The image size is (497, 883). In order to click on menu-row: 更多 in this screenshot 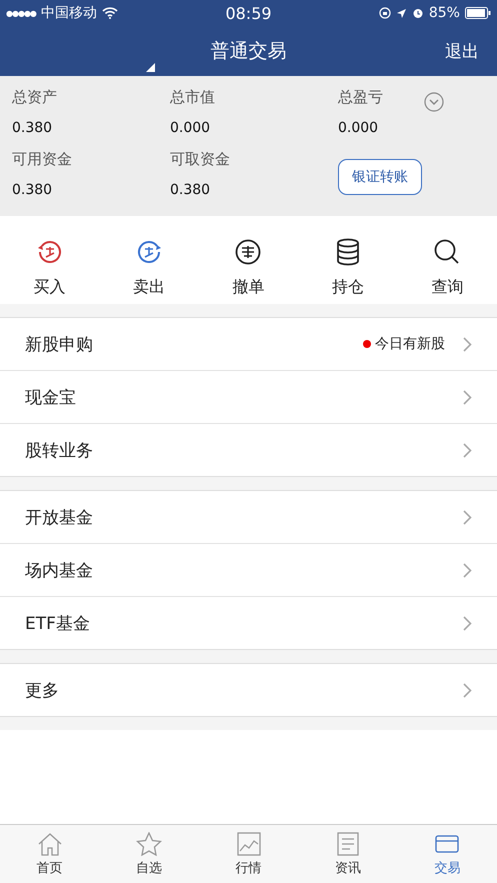, I will do `click(248, 690)`.